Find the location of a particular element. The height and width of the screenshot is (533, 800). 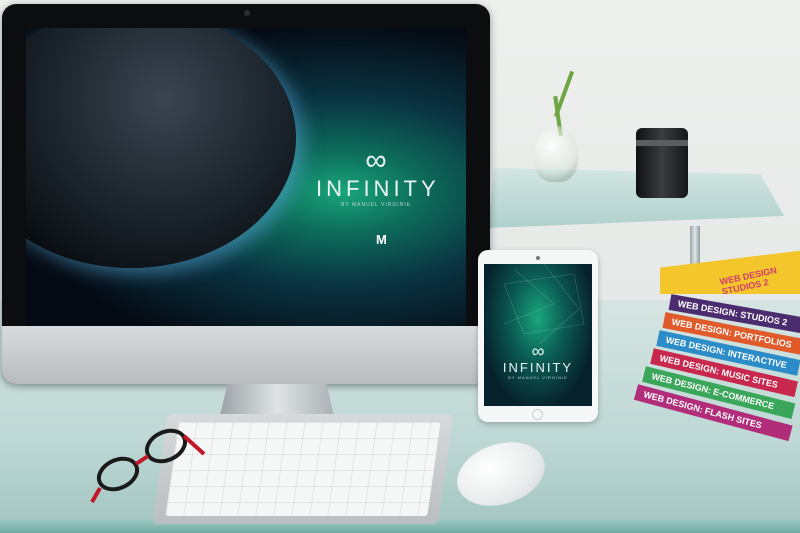

infinity-logo: ∞ INFINITY BY MANUEL VIRGINIE is located at coordinates (378, 176).